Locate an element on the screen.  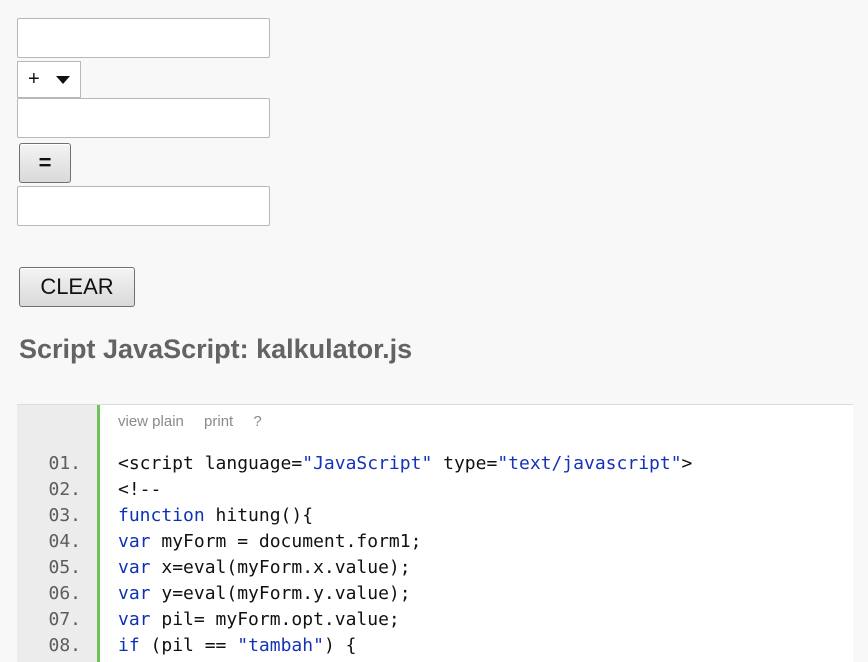
line-number: 06. is located at coordinates (64, 593).